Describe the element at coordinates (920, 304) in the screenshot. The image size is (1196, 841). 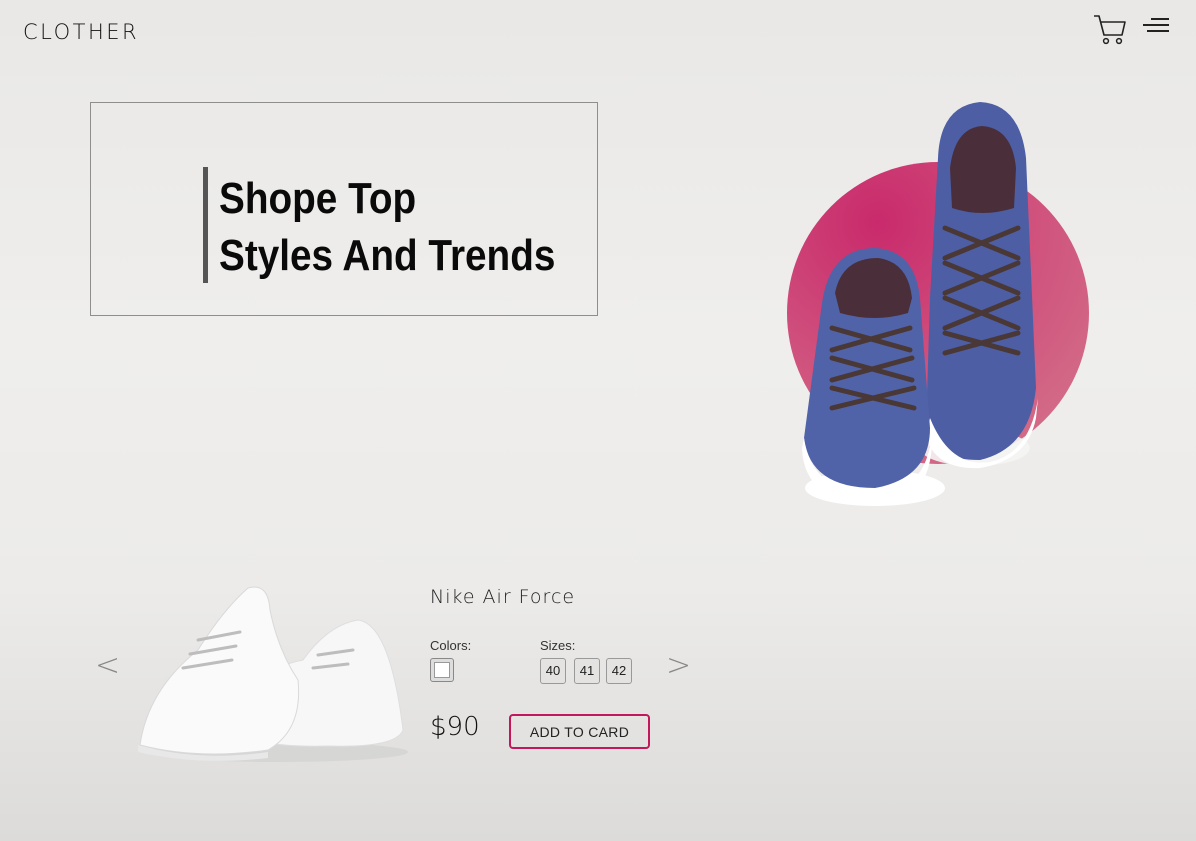
I see `blue-sneakers-image` at that location.